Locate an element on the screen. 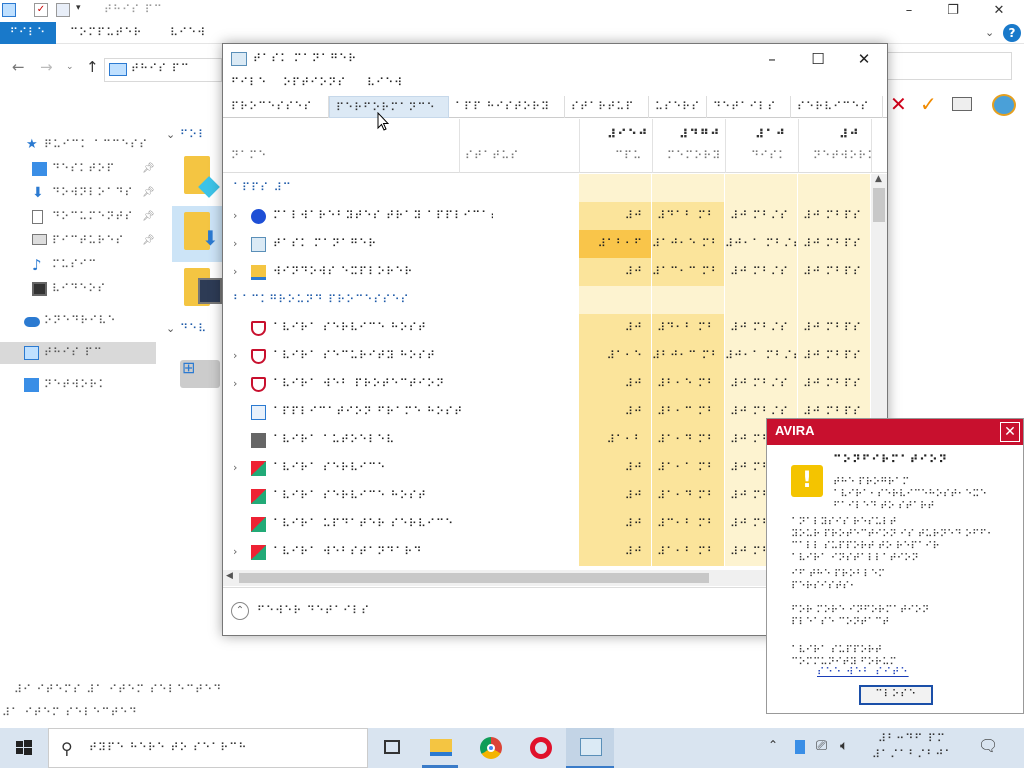 Image resolution: width=1024 pixels, height=771 pixels. window-icon is located at coordinates (962, 104).